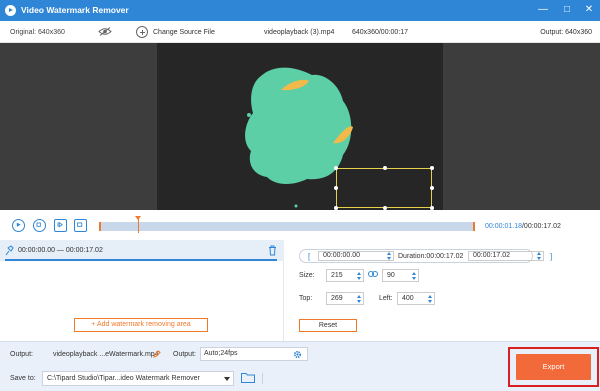  I want to click on width-value: 215, so click(337, 275).